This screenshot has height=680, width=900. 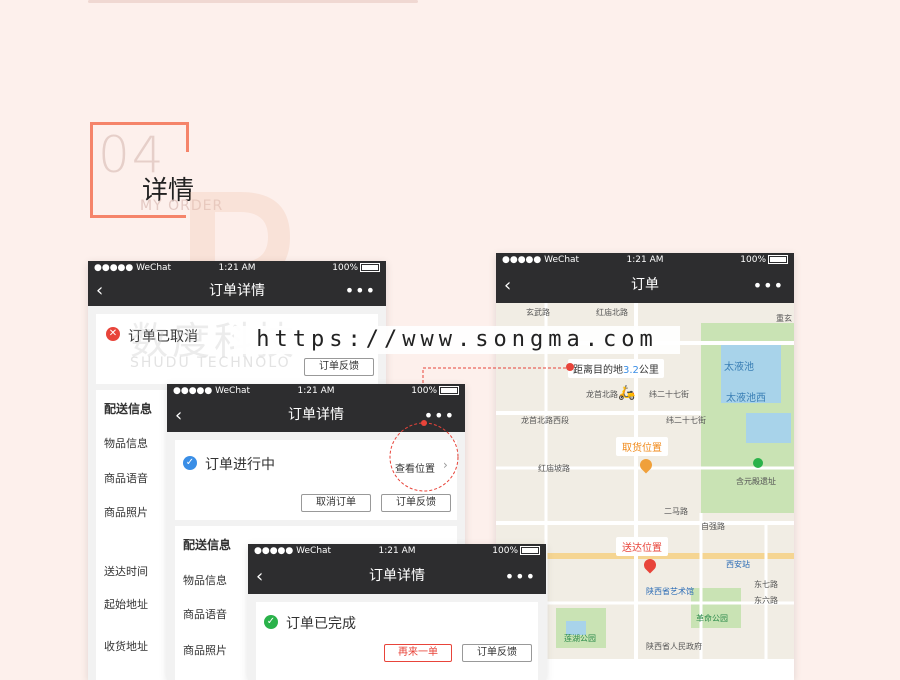 What do you see at coordinates (113, 334) in the screenshot?
I see `cancel-icon: ✕` at bounding box center [113, 334].